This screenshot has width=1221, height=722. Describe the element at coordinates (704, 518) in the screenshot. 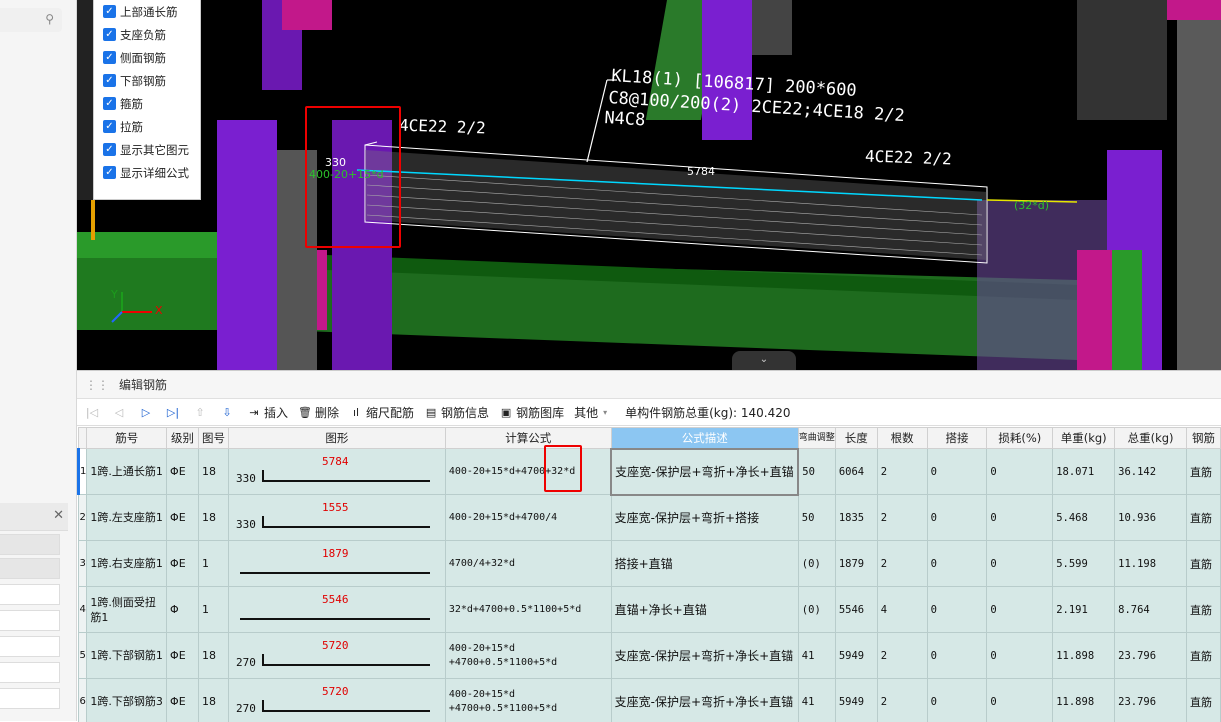

I see `cell-desc: 支座宽-保护层+弯折+搭接` at that location.